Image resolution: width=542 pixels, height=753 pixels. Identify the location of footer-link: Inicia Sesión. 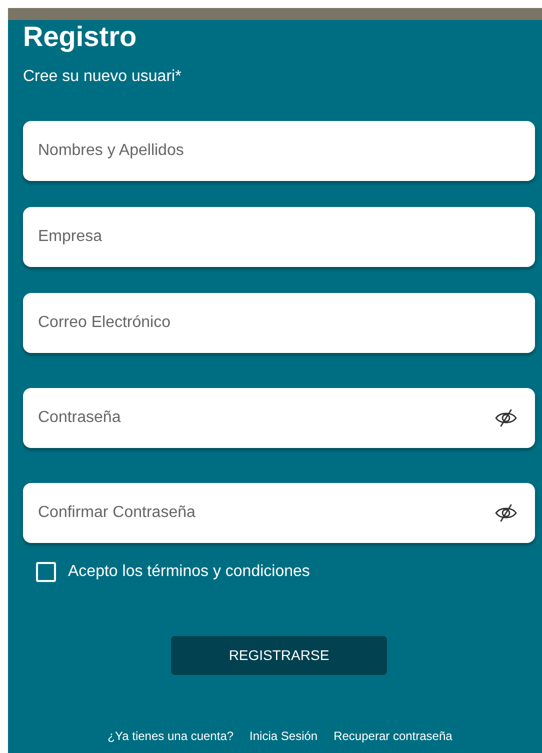
(284, 736).